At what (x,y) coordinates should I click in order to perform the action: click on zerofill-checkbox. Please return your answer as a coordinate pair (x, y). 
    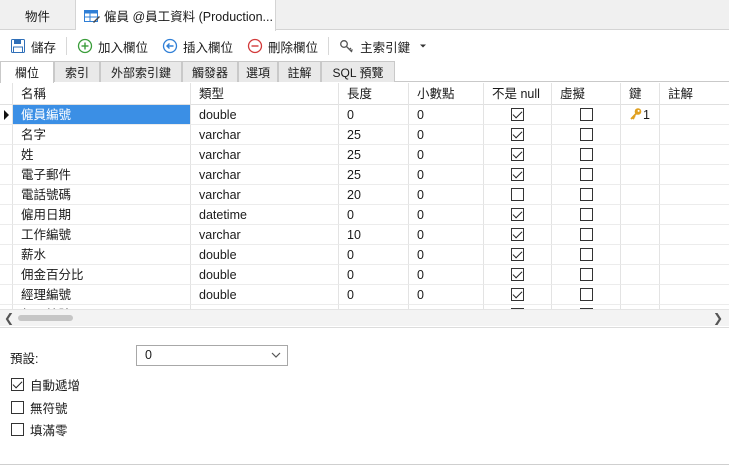
    Looking at the image, I should click on (17, 429).